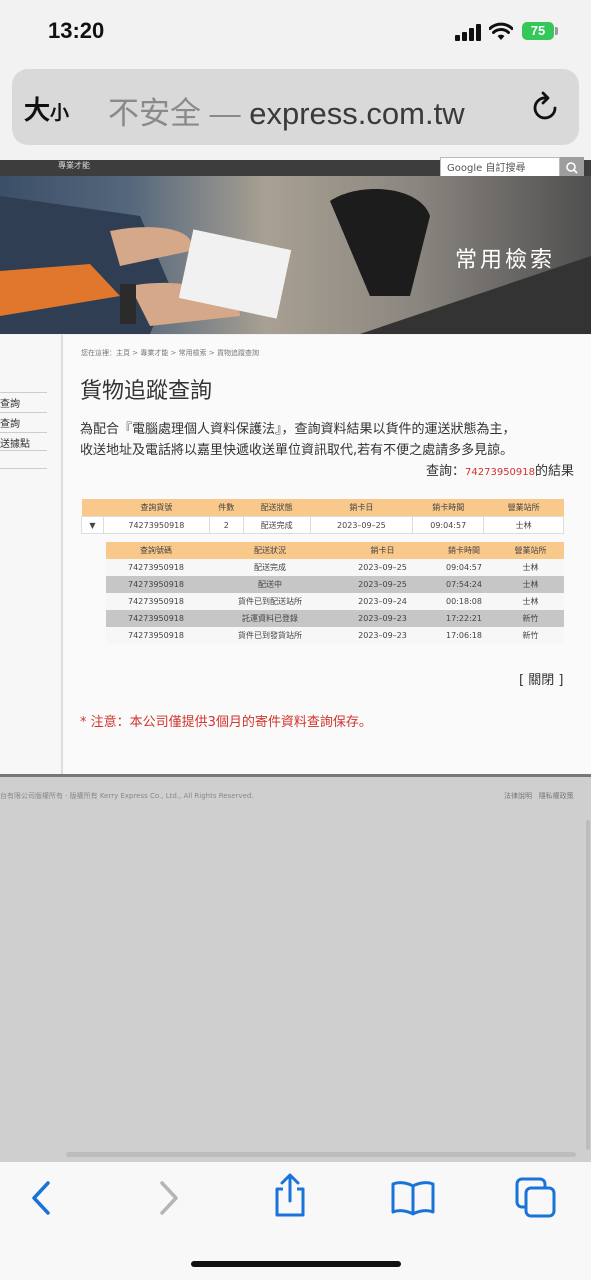  What do you see at coordinates (536, 1198) in the screenshot?
I see `tabs-icon` at bounding box center [536, 1198].